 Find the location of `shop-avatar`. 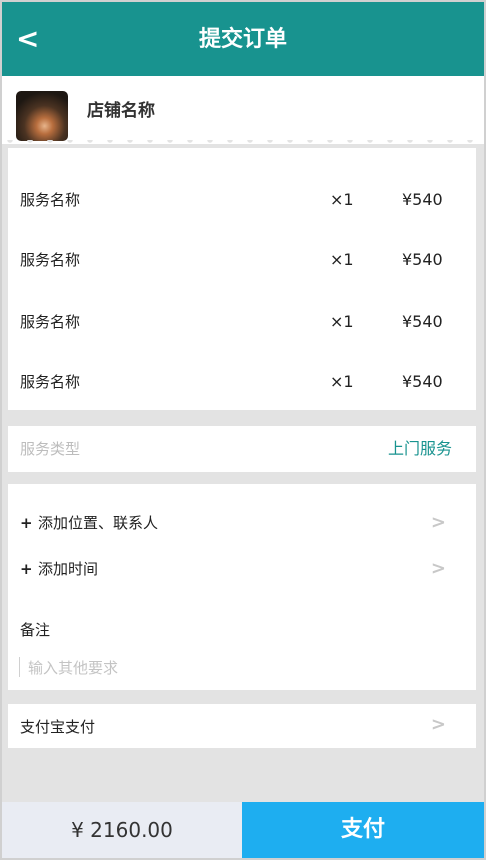

shop-avatar is located at coordinates (42, 116).